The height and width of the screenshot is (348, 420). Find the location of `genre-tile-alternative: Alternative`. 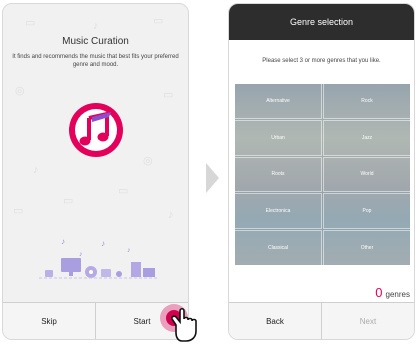

genre-tile-alternative: Alternative is located at coordinates (278, 101).